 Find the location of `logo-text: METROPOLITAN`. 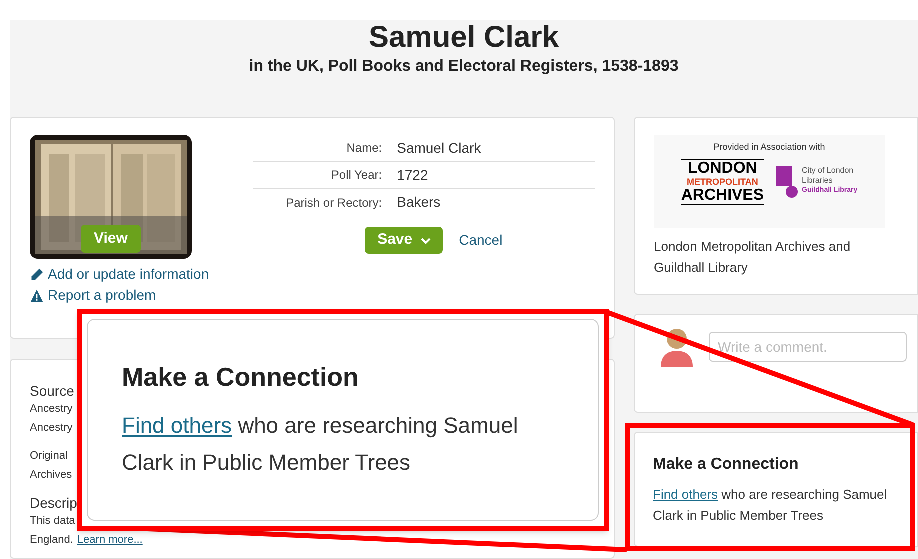

logo-text: METROPOLITAN is located at coordinates (722, 181).